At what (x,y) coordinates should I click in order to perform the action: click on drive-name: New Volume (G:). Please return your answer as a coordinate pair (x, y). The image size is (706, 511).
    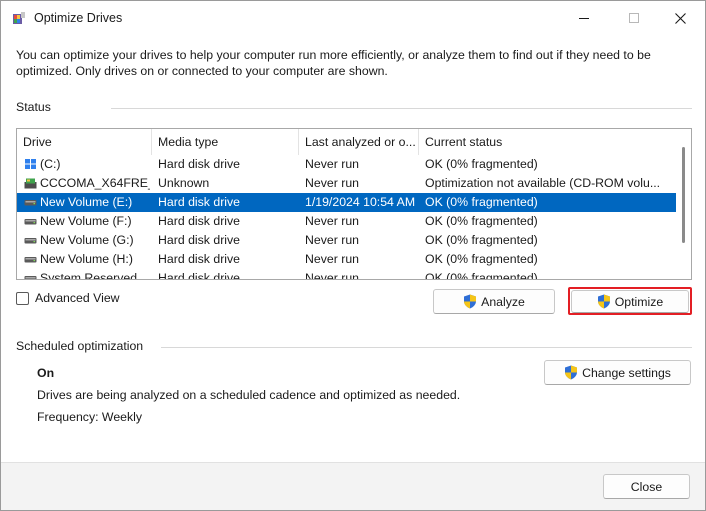
    Looking at the image, I should click on (87, 240).